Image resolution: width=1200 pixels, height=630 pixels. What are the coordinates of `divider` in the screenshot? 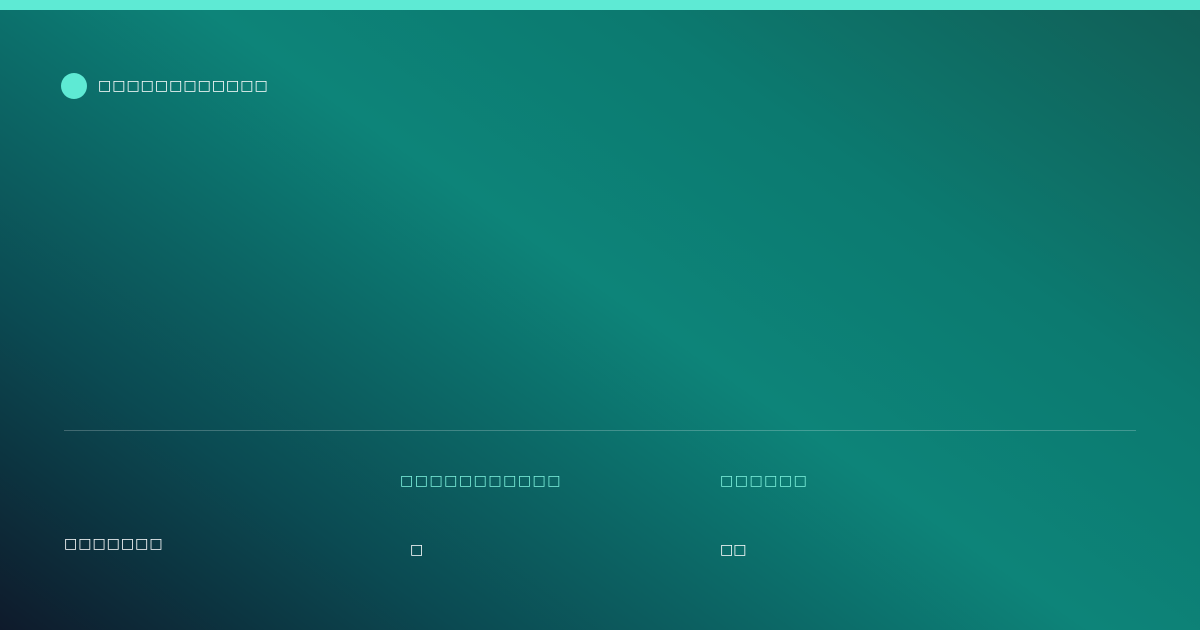 It's located at (600, 430).